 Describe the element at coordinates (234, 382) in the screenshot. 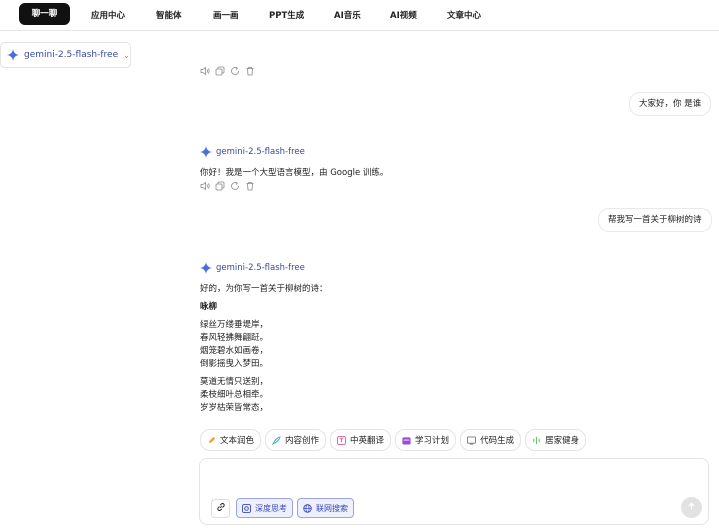

I see `poem-line: 莫道无情只送别，` at that location.